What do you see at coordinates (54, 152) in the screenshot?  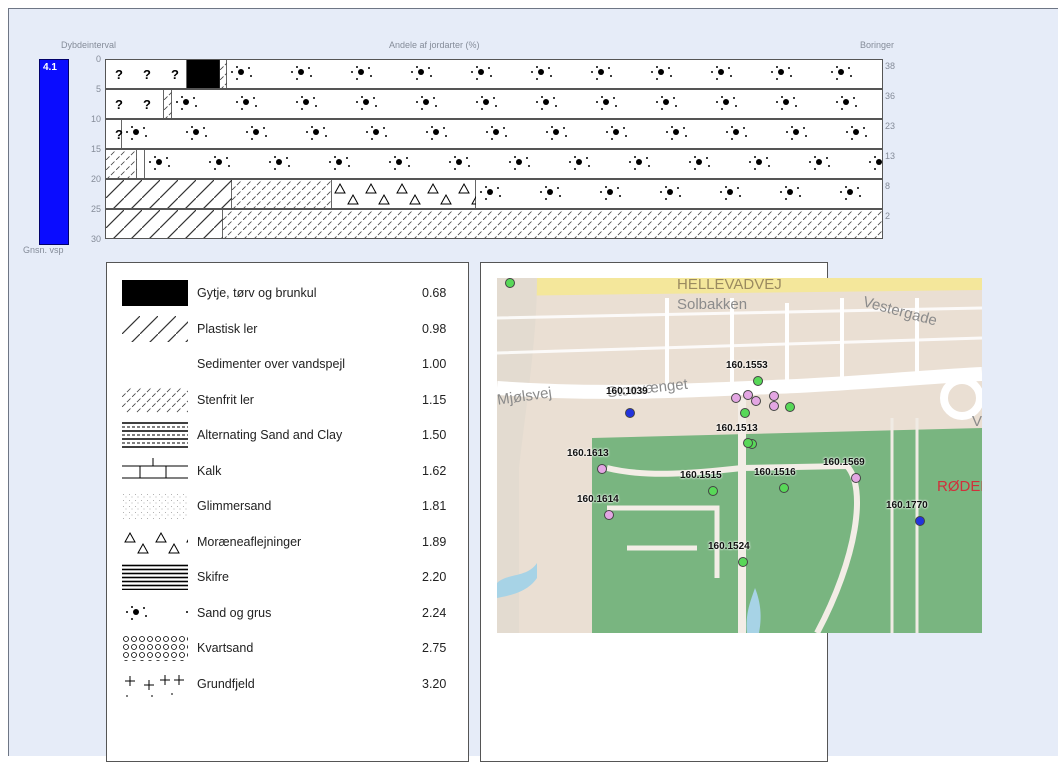 I see `avg-water-level-bar: 4.1` at bounding box center [54, 152].